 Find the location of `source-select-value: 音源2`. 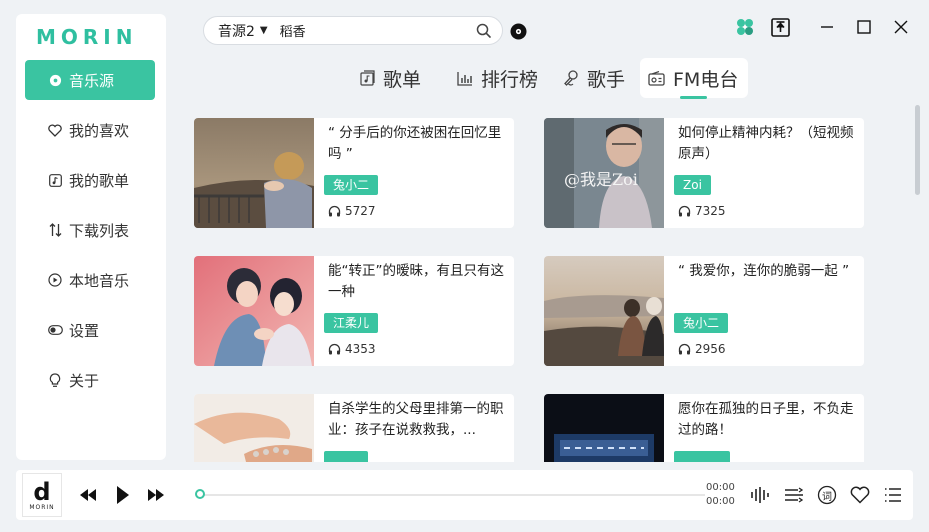

source-select-value: 音源2 is located at coordinates (236, 31).